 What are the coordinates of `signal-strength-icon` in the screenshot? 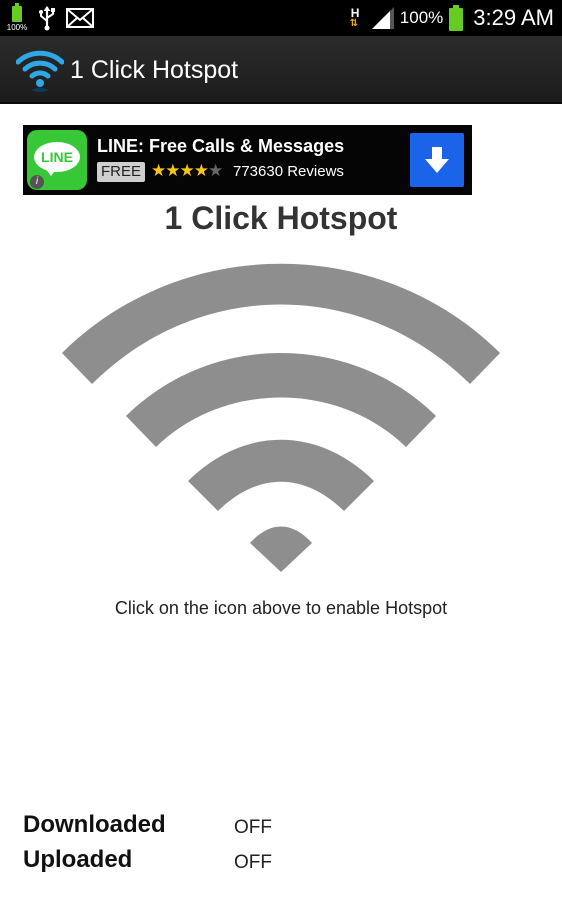 It's located at (382, 18).